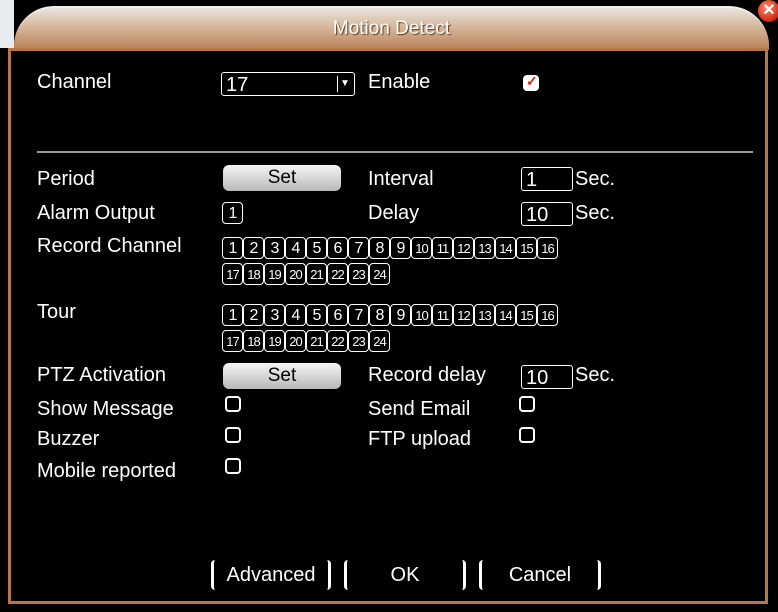 The height and width of the screenshot is (612, 778). What do you see at coordinates (427, 375) in the screenshot?
I see `record-delay-label: Record delay` at bounding box center [427, 375].